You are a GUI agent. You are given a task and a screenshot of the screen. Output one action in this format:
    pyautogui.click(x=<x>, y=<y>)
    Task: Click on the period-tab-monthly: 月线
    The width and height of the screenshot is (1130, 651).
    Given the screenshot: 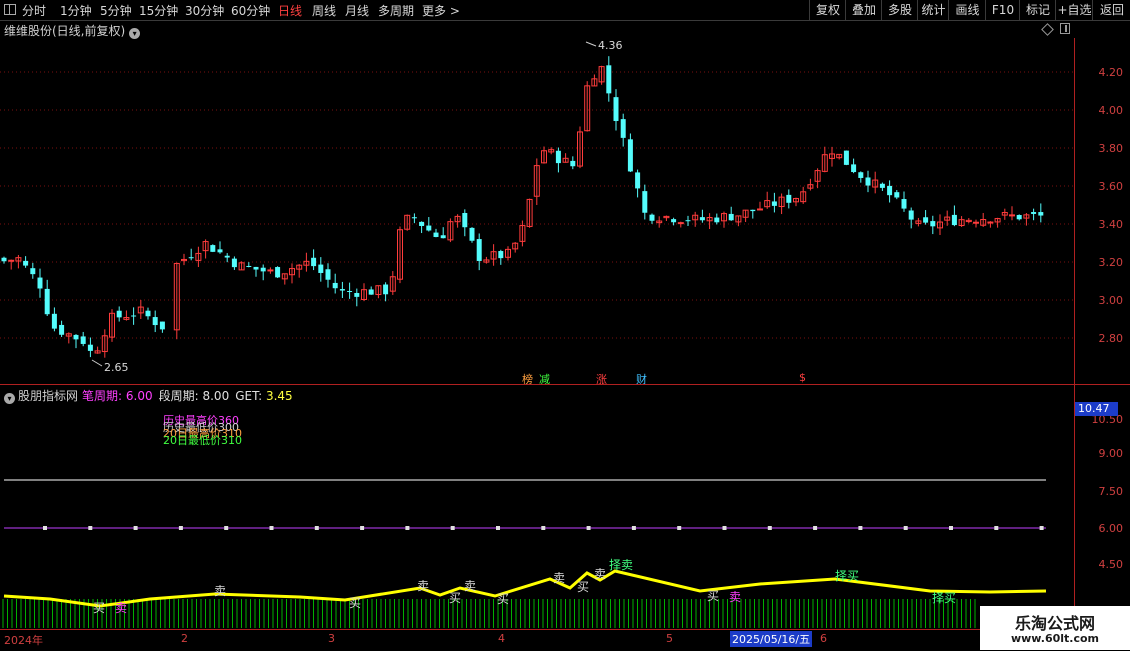 What is the action you would take?
    pyautogui.click(x=357, y=10)
    